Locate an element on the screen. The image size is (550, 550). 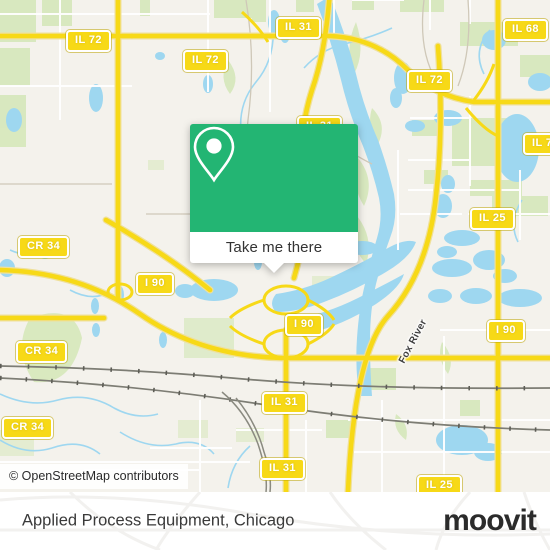
popup-tail is located at coordinates (274, 268).